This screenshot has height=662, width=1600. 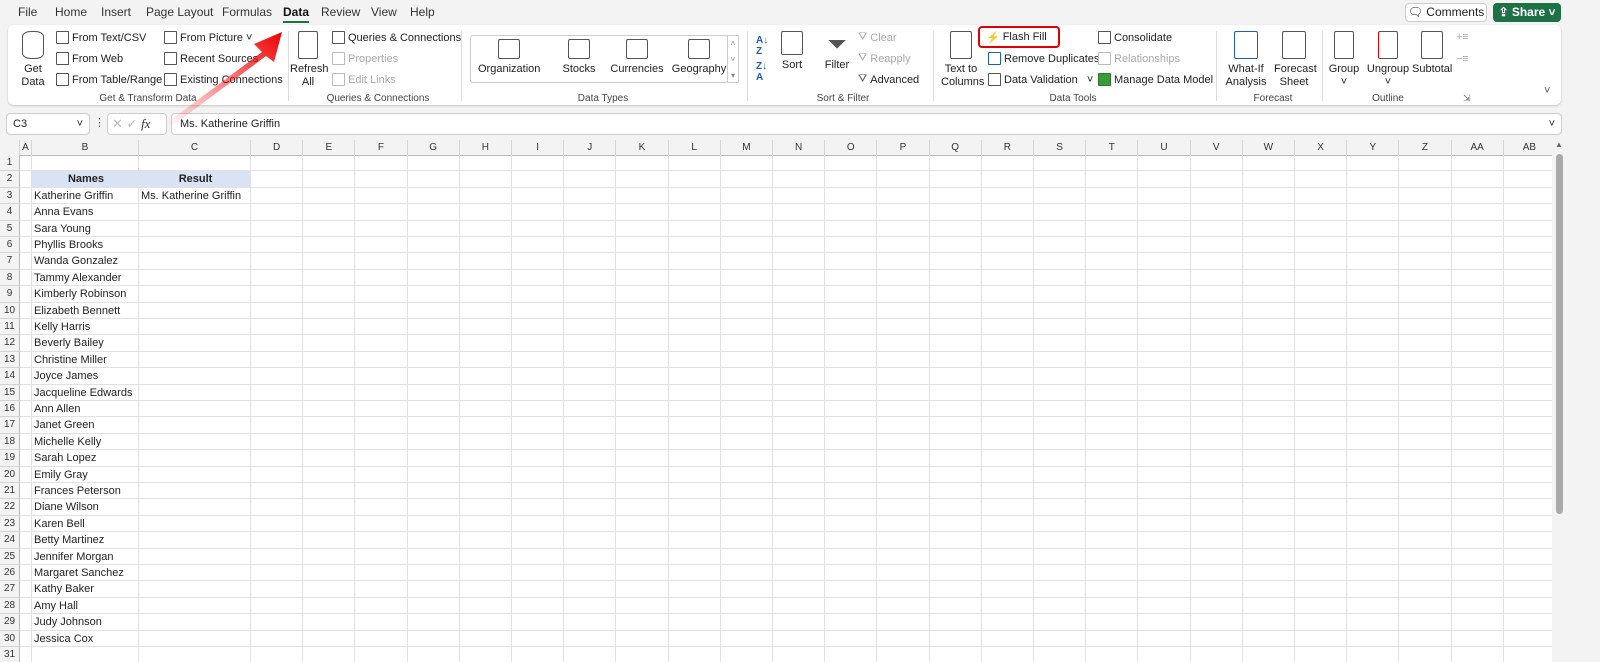 I want to click on row-header-8: 8, so click(x=10, y=278).